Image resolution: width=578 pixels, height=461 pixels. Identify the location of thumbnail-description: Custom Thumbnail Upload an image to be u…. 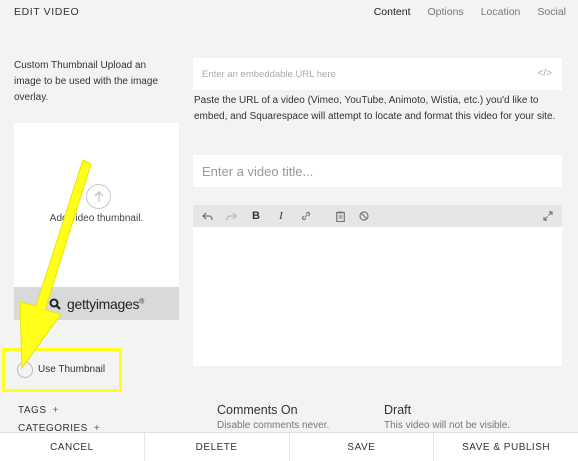
(94, 82).